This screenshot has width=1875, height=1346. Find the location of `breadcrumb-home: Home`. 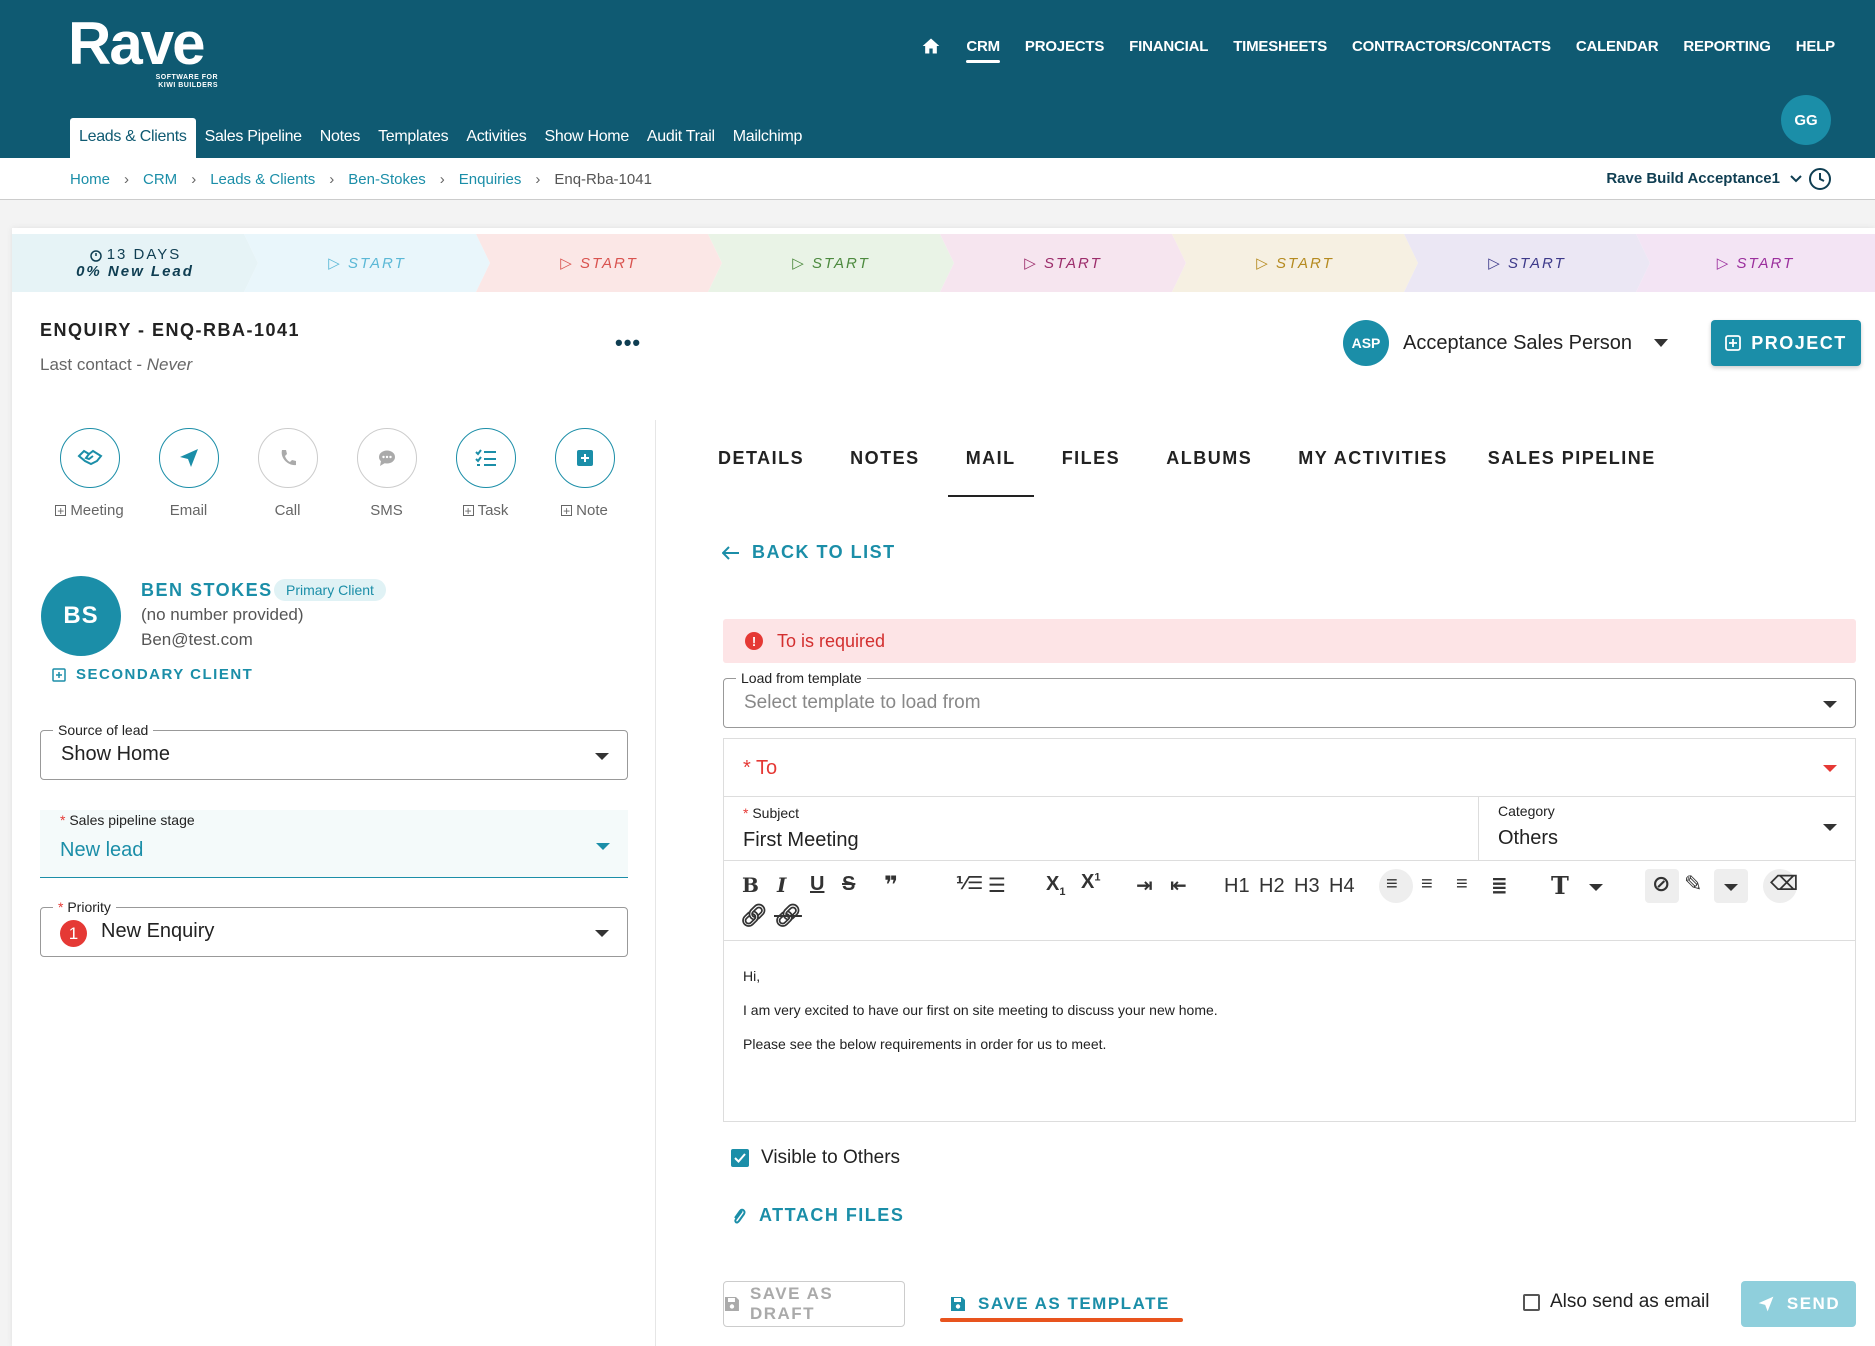

breadcrumb-home: Home is located at coordinates (90, 179).